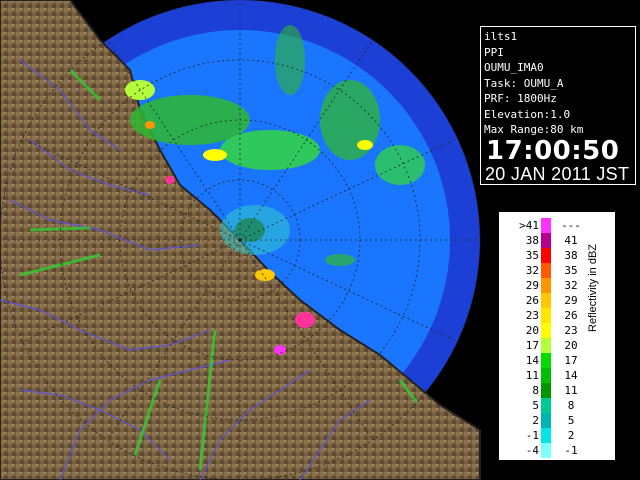 The width and height of the screenshot is (640, 480). Describe the element at coordinates (532, 375) in the screenshot. I see `legend-low-value: 11` at that location.